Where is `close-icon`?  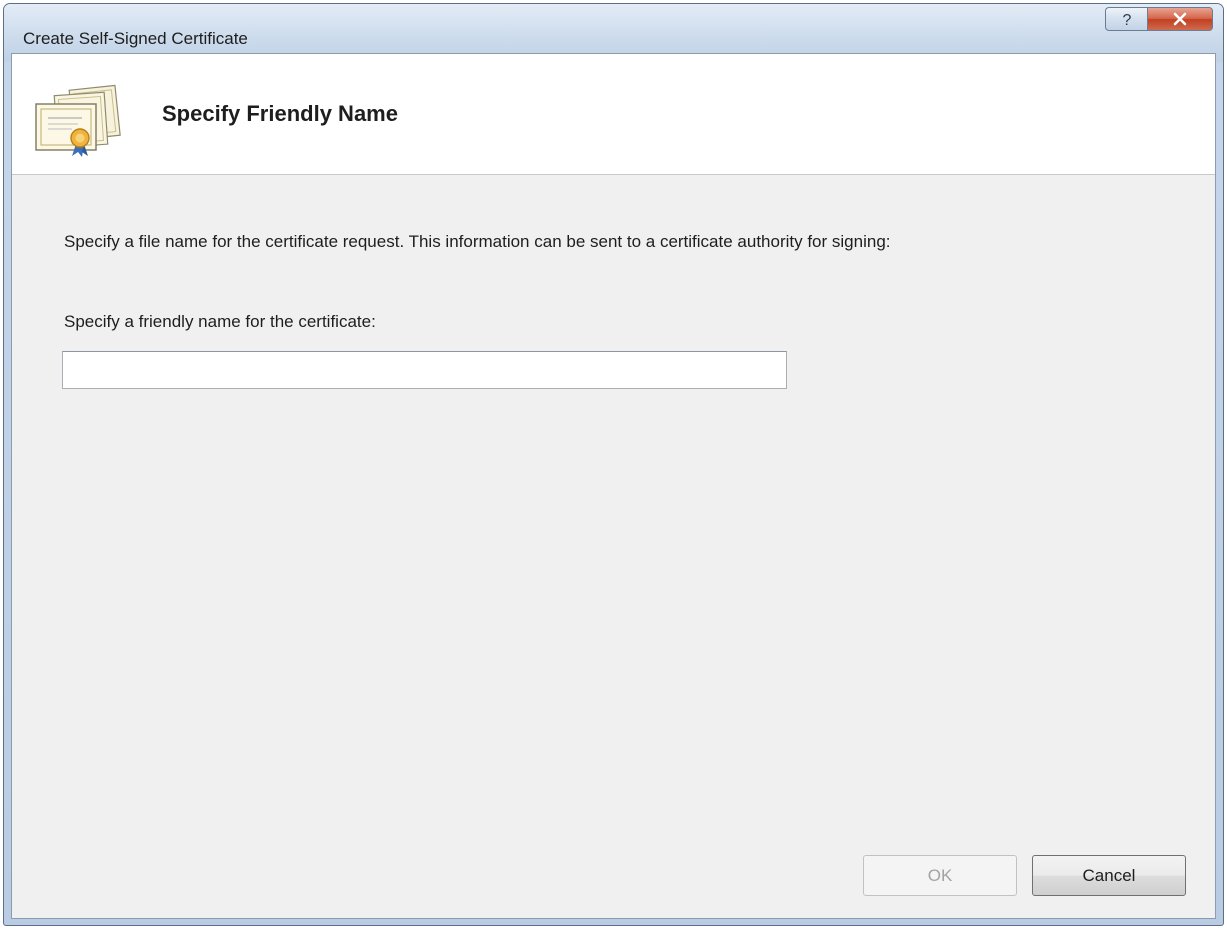
close-icon is located at coordinates (1180, 19).